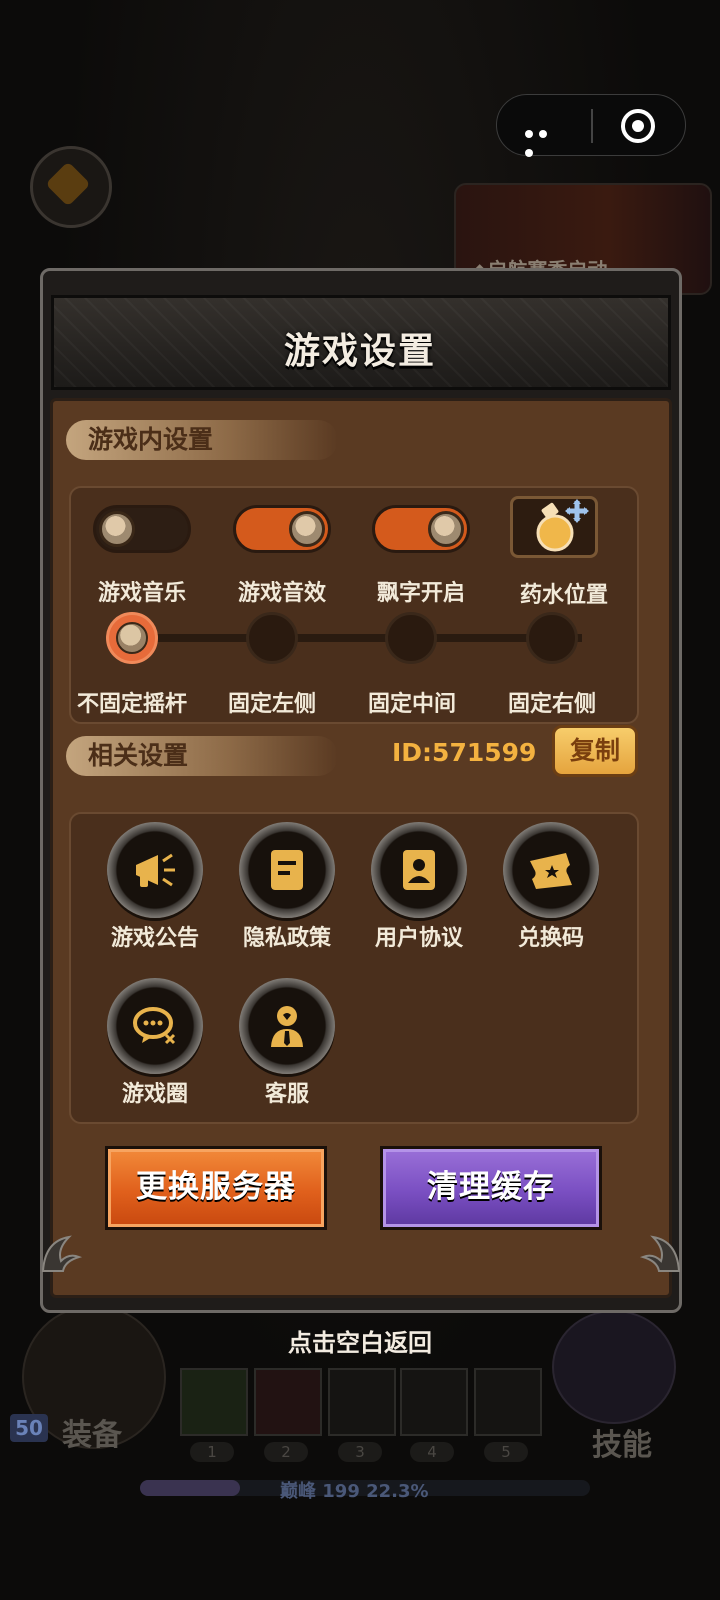  What do you see at coordinates (202, 440) in the screenshot?
I see `in-game-section-label: 游戏内设置` at bounding box center [202, 440].